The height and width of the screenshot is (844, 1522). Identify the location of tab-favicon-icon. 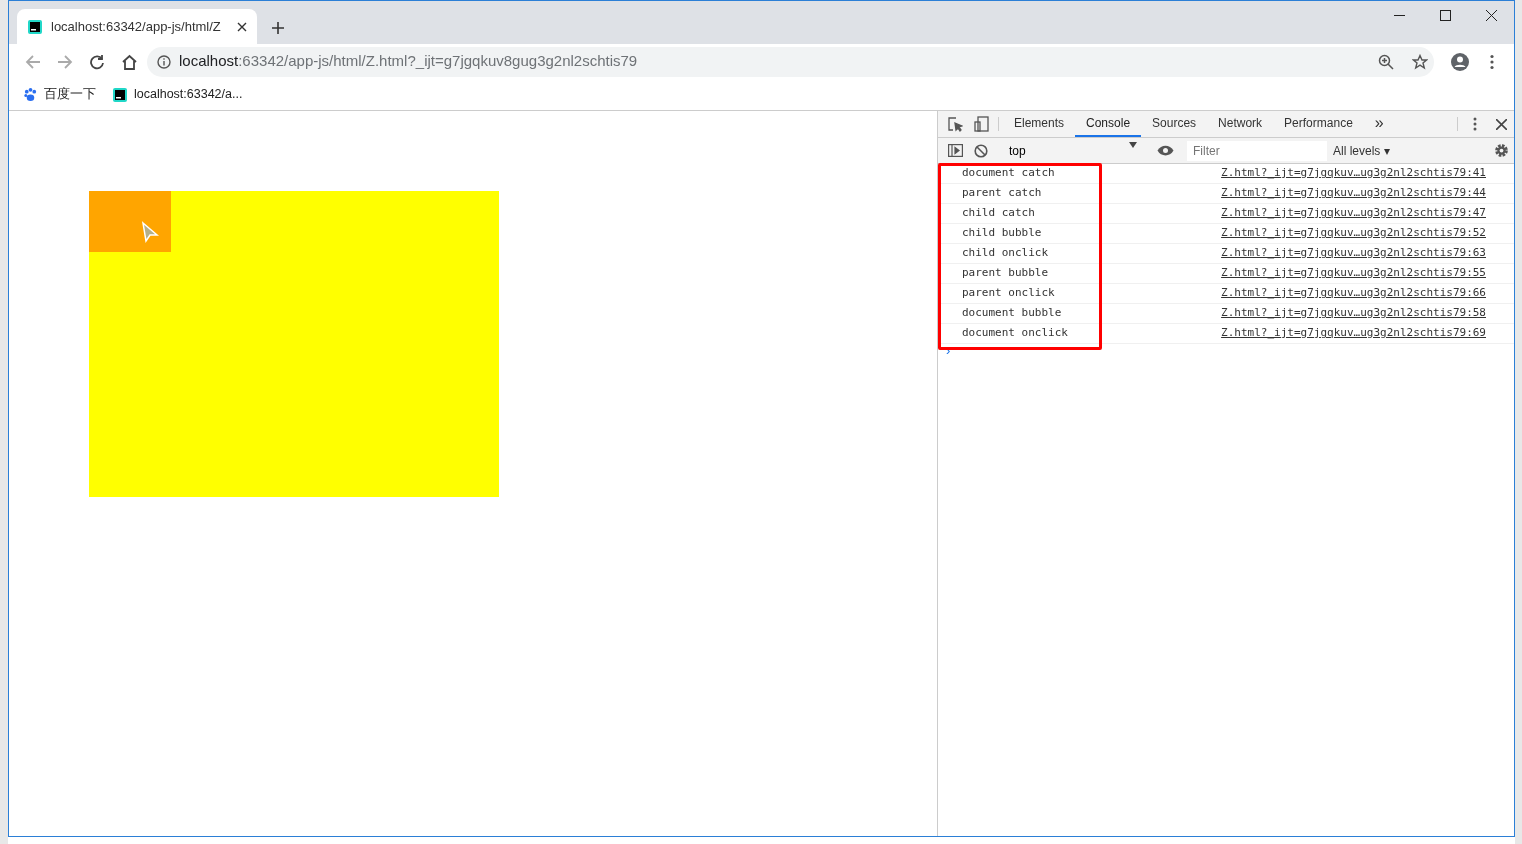
(35, 26).